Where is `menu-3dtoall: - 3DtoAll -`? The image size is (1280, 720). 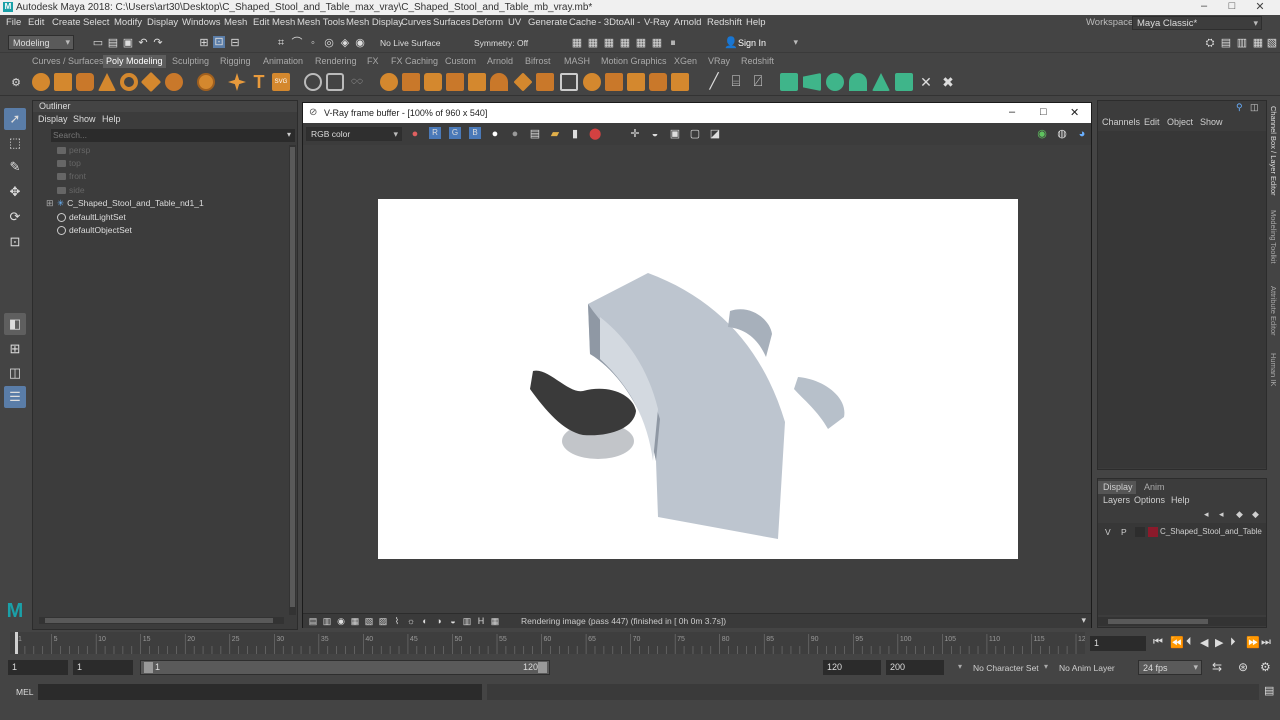
menu-3dtoall: - 3DtoAll - is located at coordinates (619, 22).